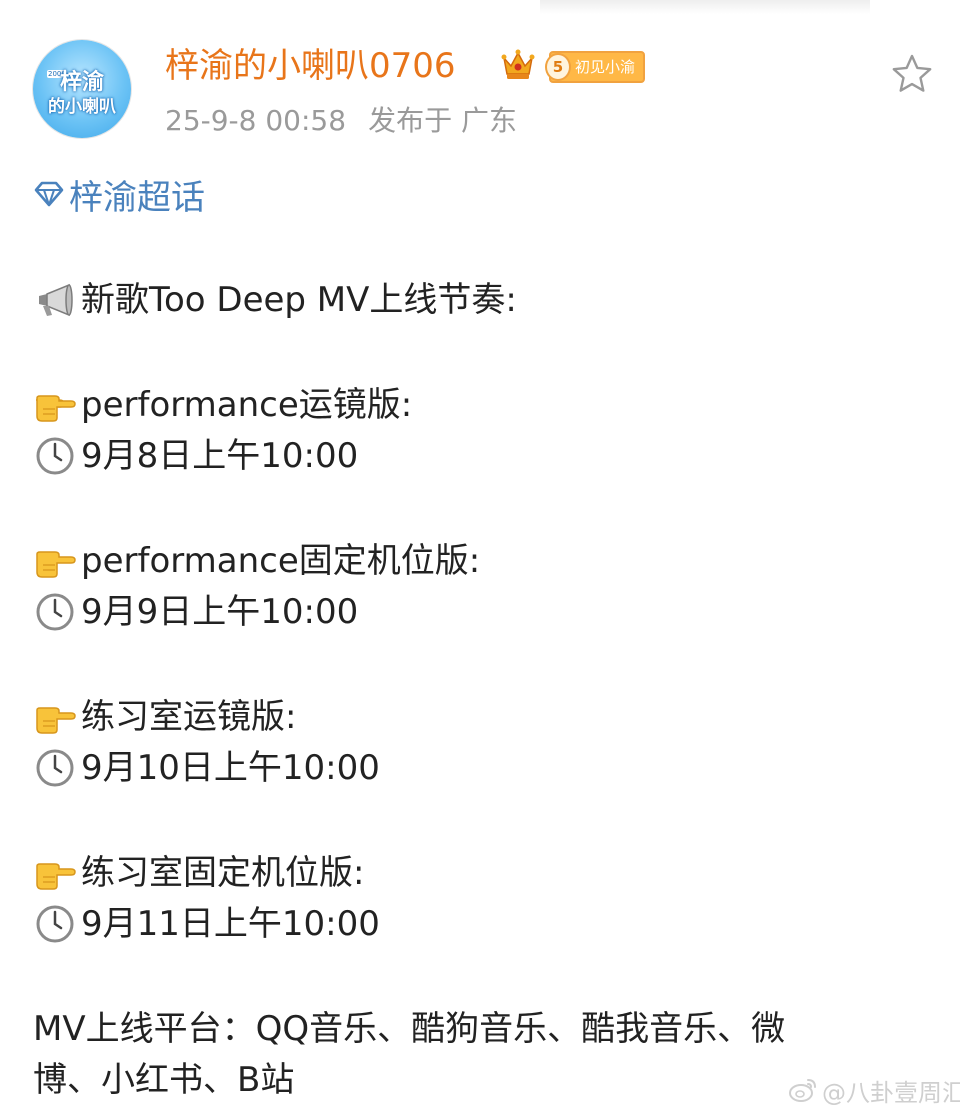 This screenshot has width=960, height=1115. What do you see at coordinates (705, 7) in the screenshot?
I see `top-edge-shadow` at bounding box center [705, 7].